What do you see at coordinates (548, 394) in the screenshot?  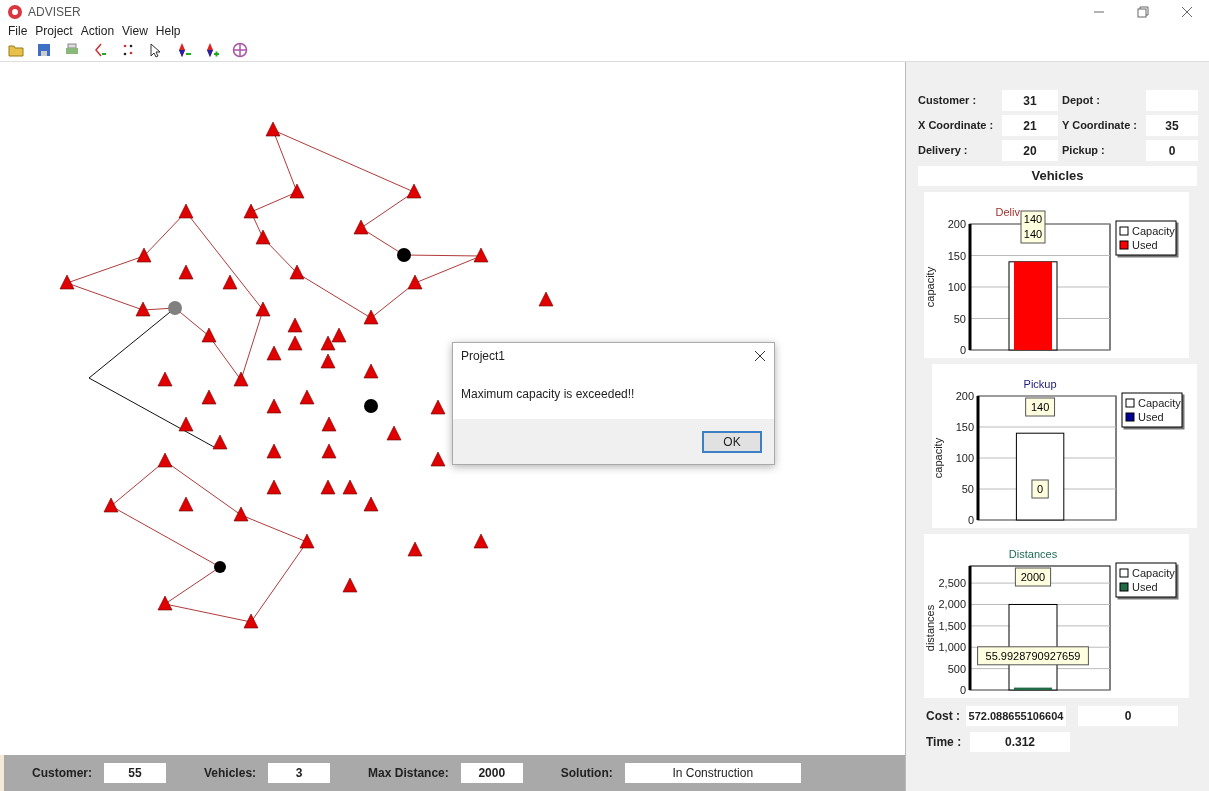 I see `dialog-message: Maximum capacity is exceeded!!` at bounding box center [548, 394].